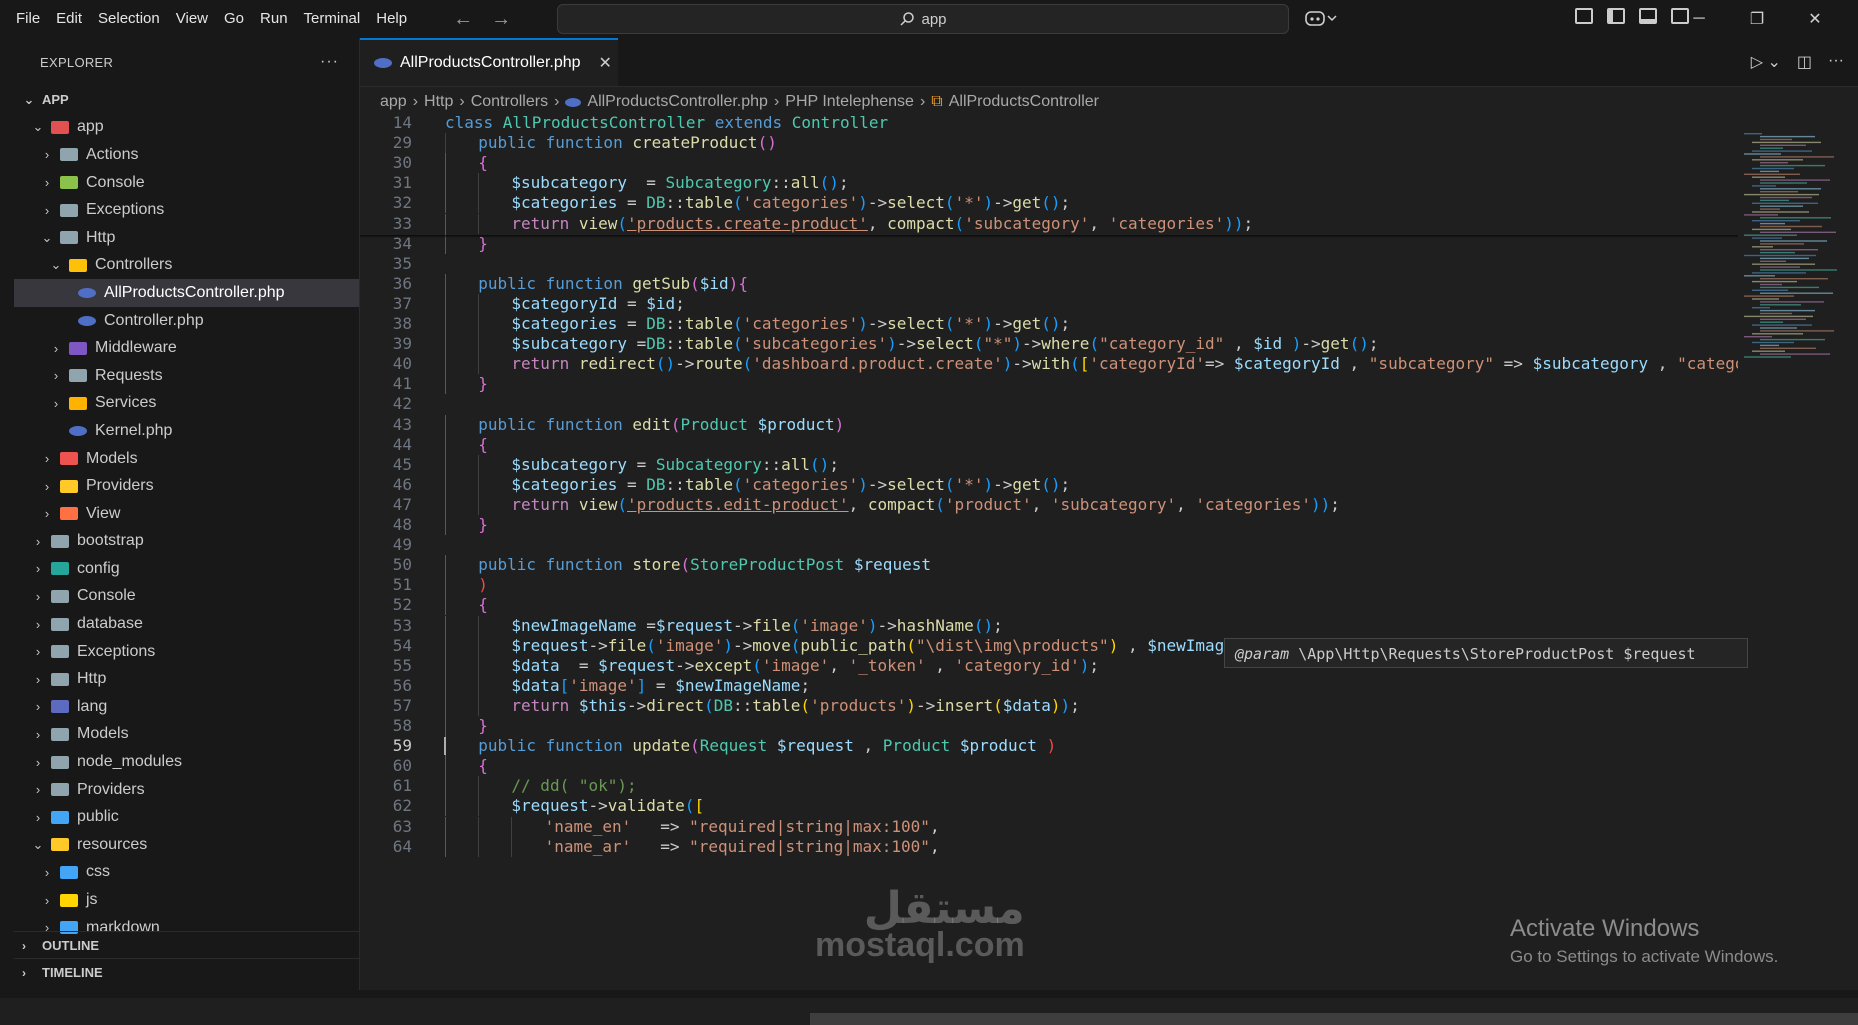 The image size is (1858, 1025). Describe the element at coordinates (186, 542) in the screenshot. I see `tree-item: › bootstrap` at that location.